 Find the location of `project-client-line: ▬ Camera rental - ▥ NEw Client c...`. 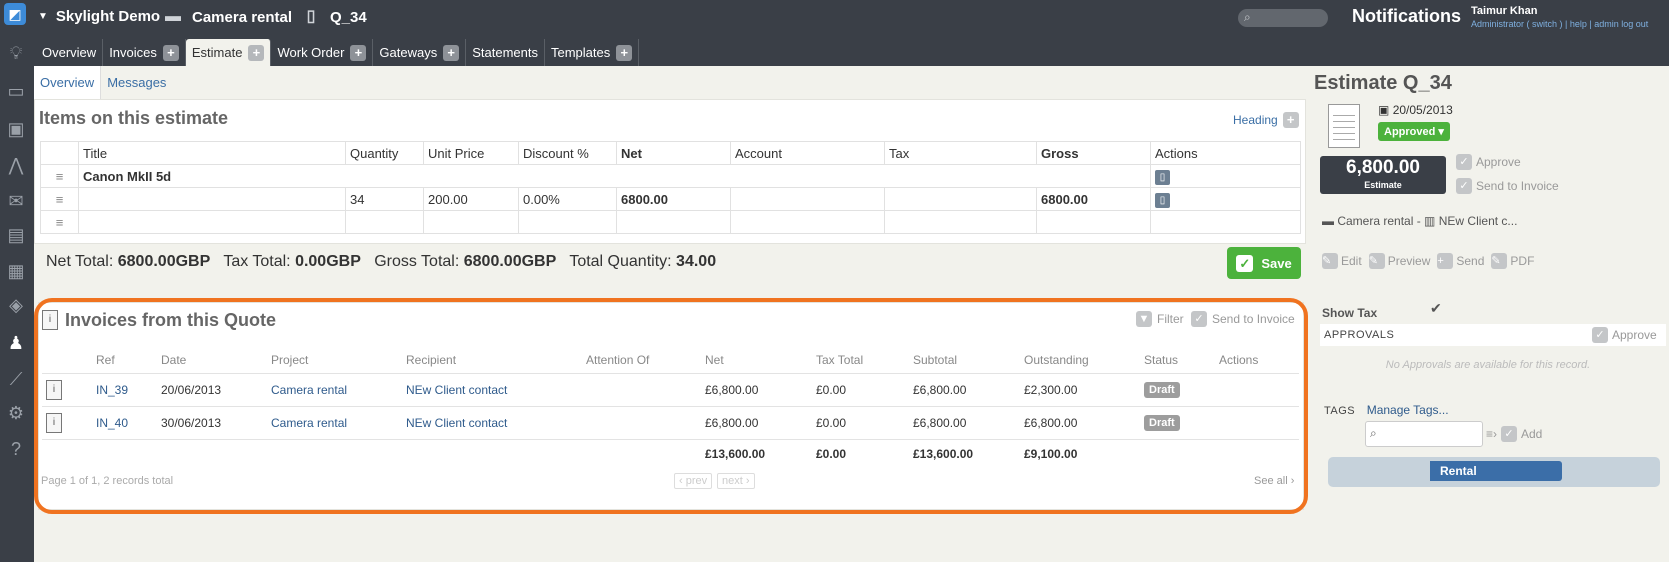

project-client-line: ▬ Camera rental - ▥ NEw Client c... is located at coordinates (1419, 221).